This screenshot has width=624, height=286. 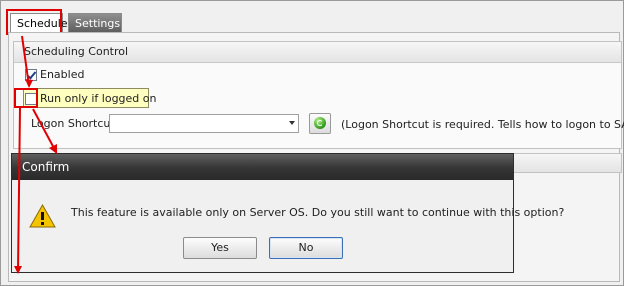 What do you see at coordinates (220, 248) in the screenshot?
I see `yes-button: Yes` at bounding box center [220, 248].